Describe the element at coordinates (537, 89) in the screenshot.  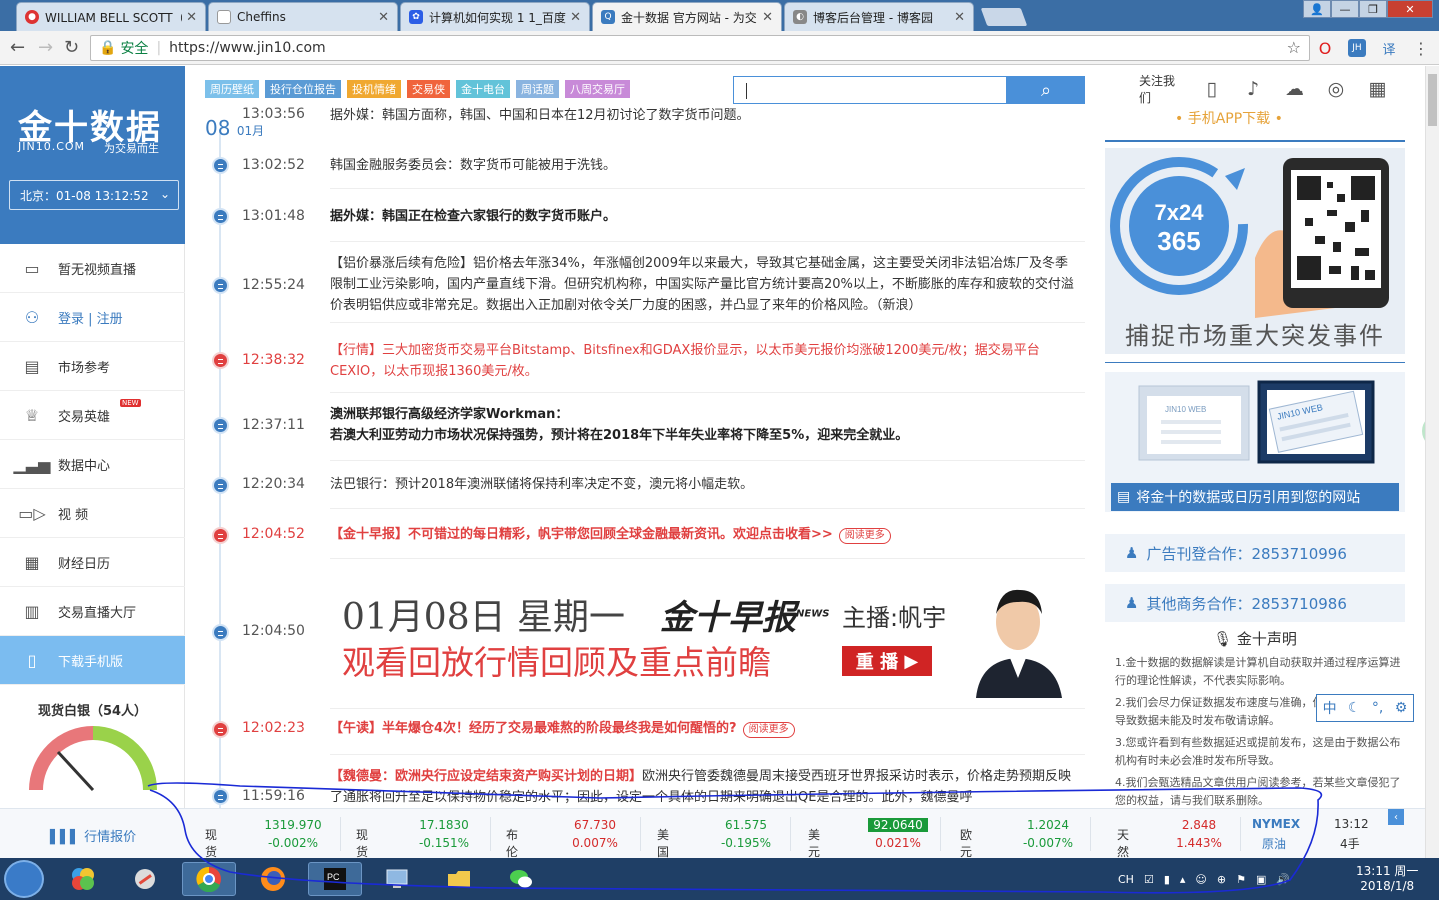
I see `tag-weekly-topic: 周话题` at that location.